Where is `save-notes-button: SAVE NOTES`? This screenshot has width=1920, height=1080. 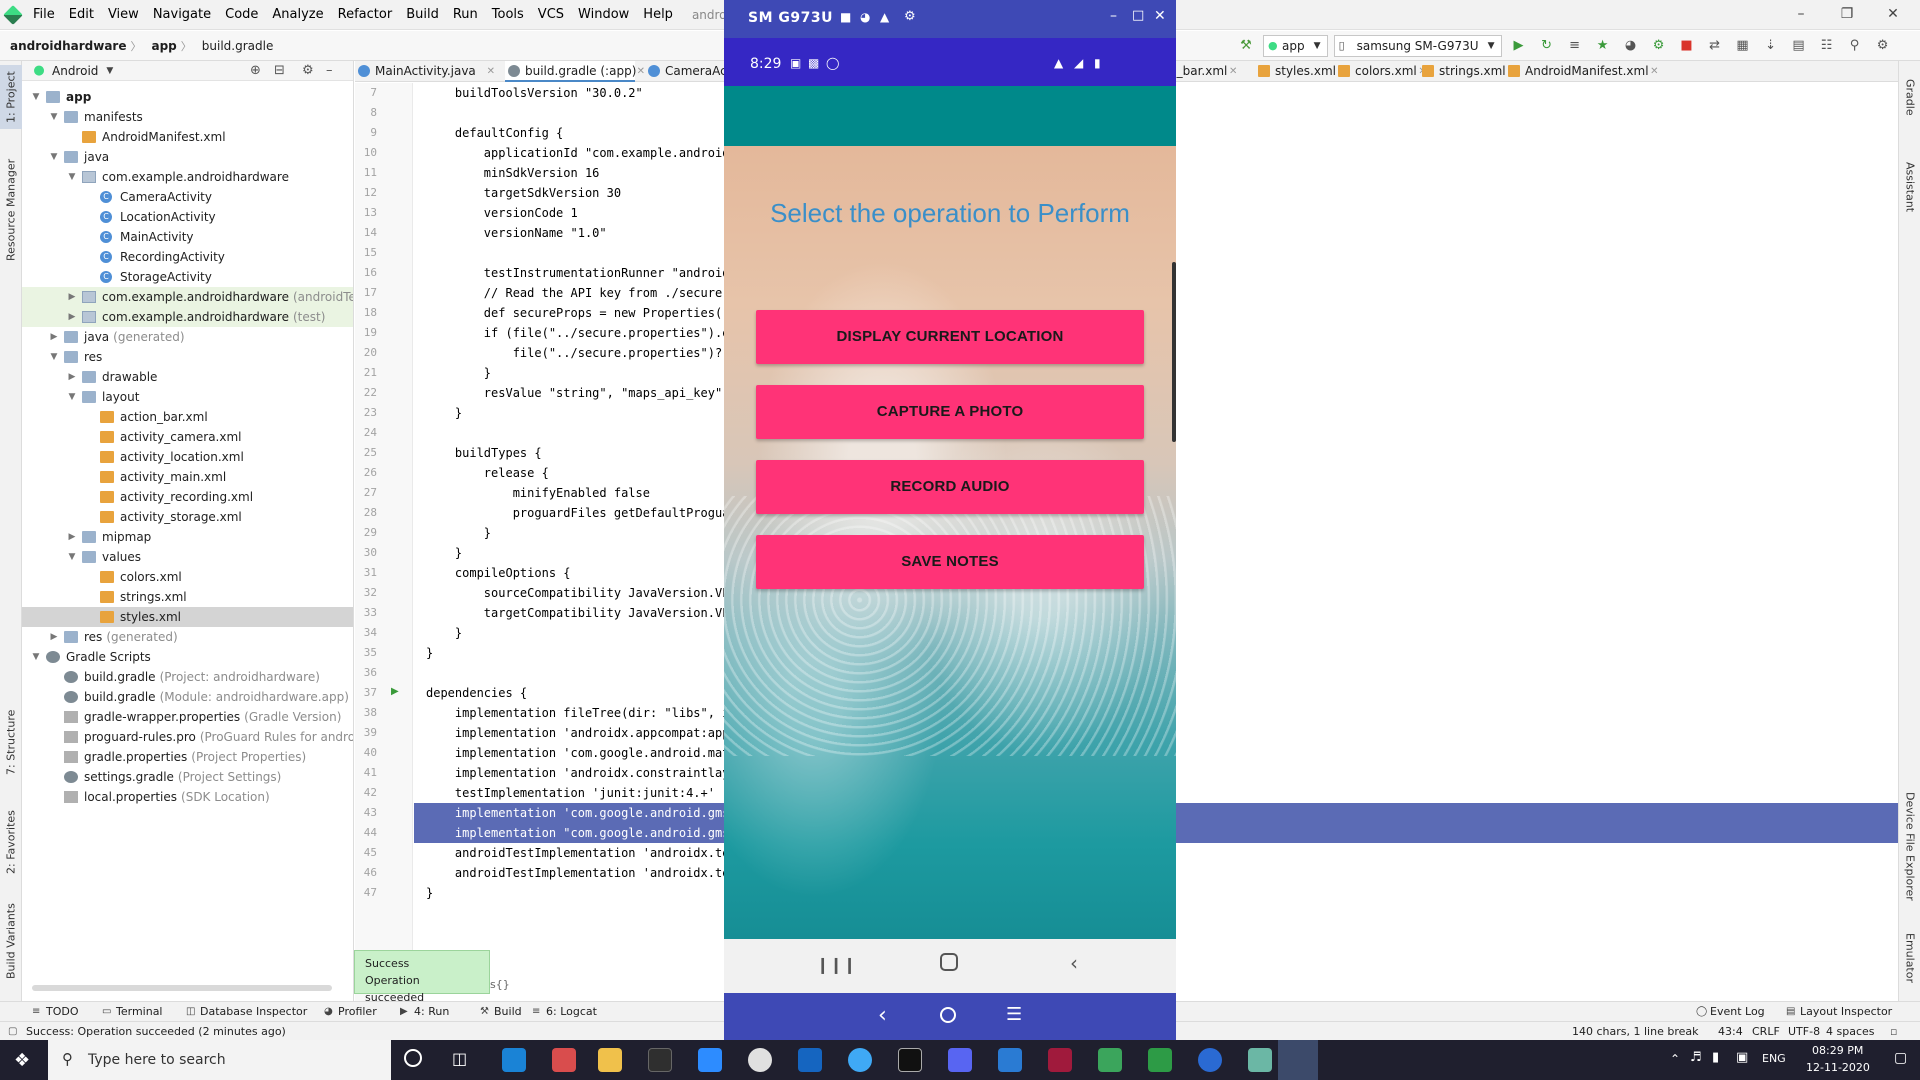 save-notes-button: SAVE NOTES is located at coordinates (950, 562).